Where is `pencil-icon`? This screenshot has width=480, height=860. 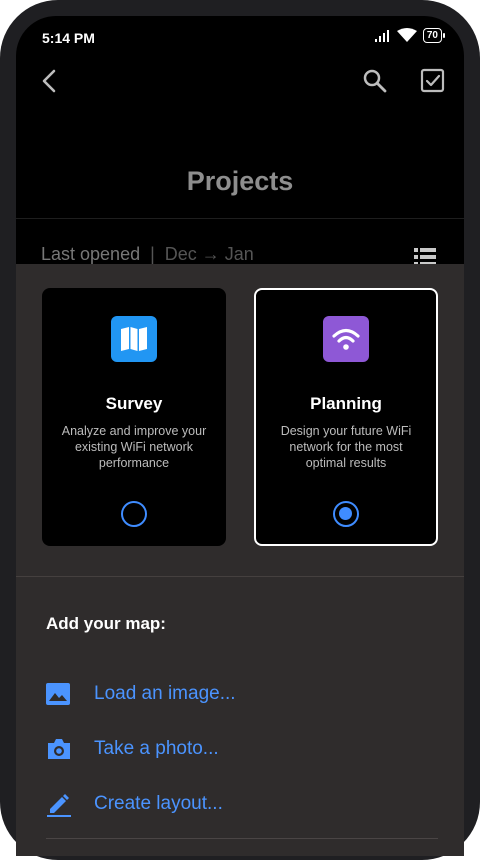 pencil-icon is located at coordinates (61, 804).